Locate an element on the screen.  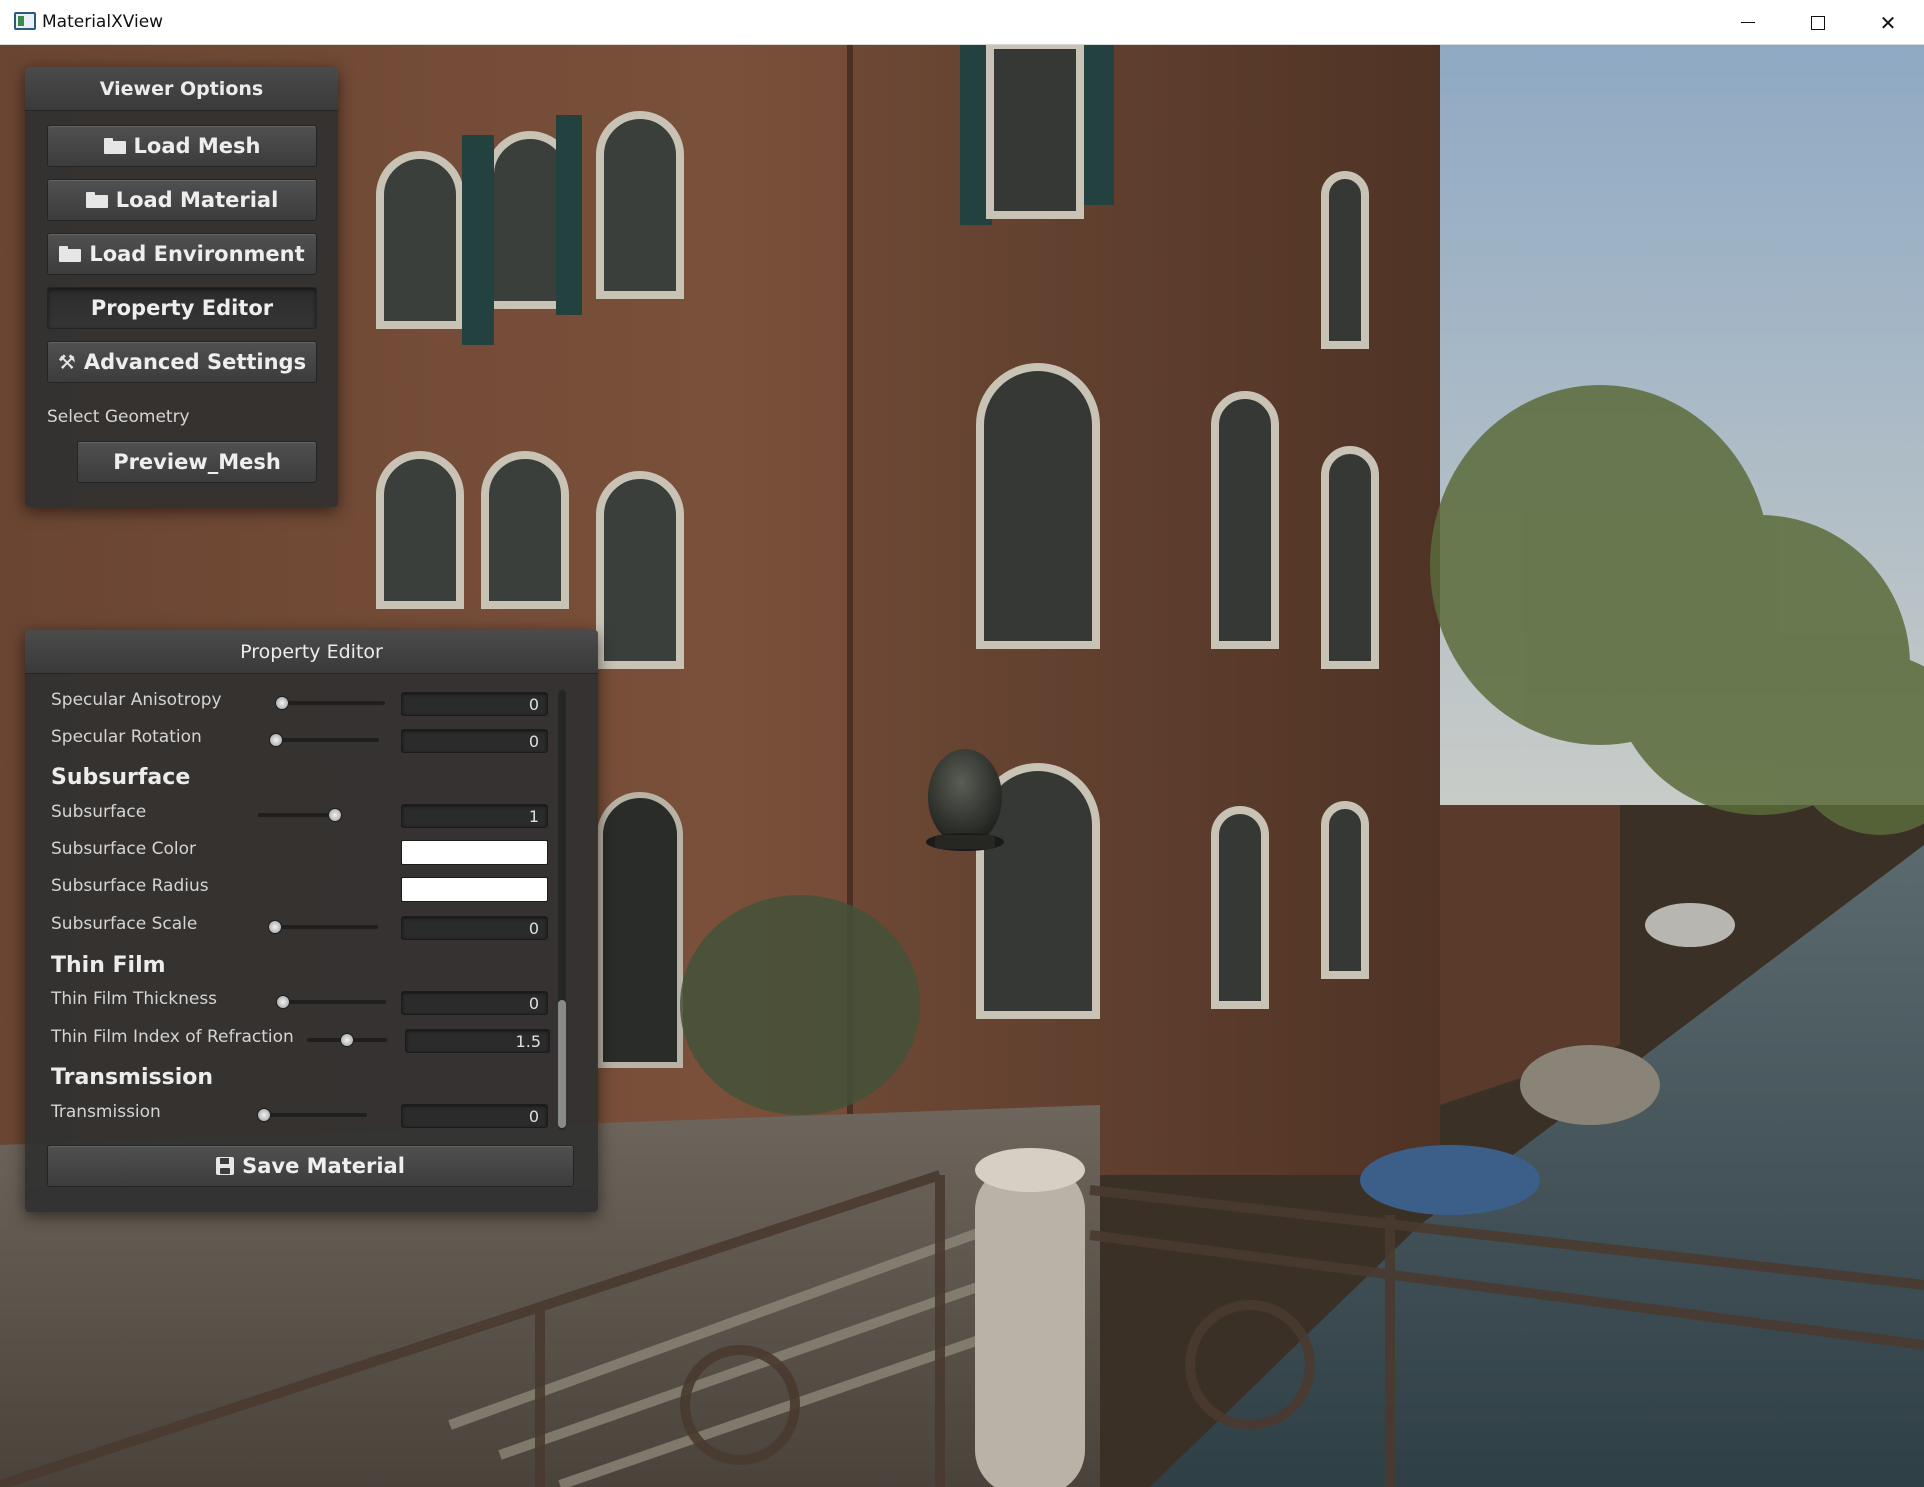
subsurface-color-swatch is located at coordinates (474, 852).